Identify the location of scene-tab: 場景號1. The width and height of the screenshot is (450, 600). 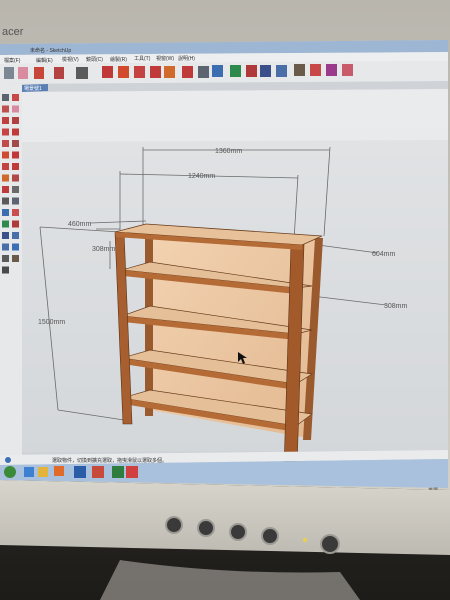
(35, 88).